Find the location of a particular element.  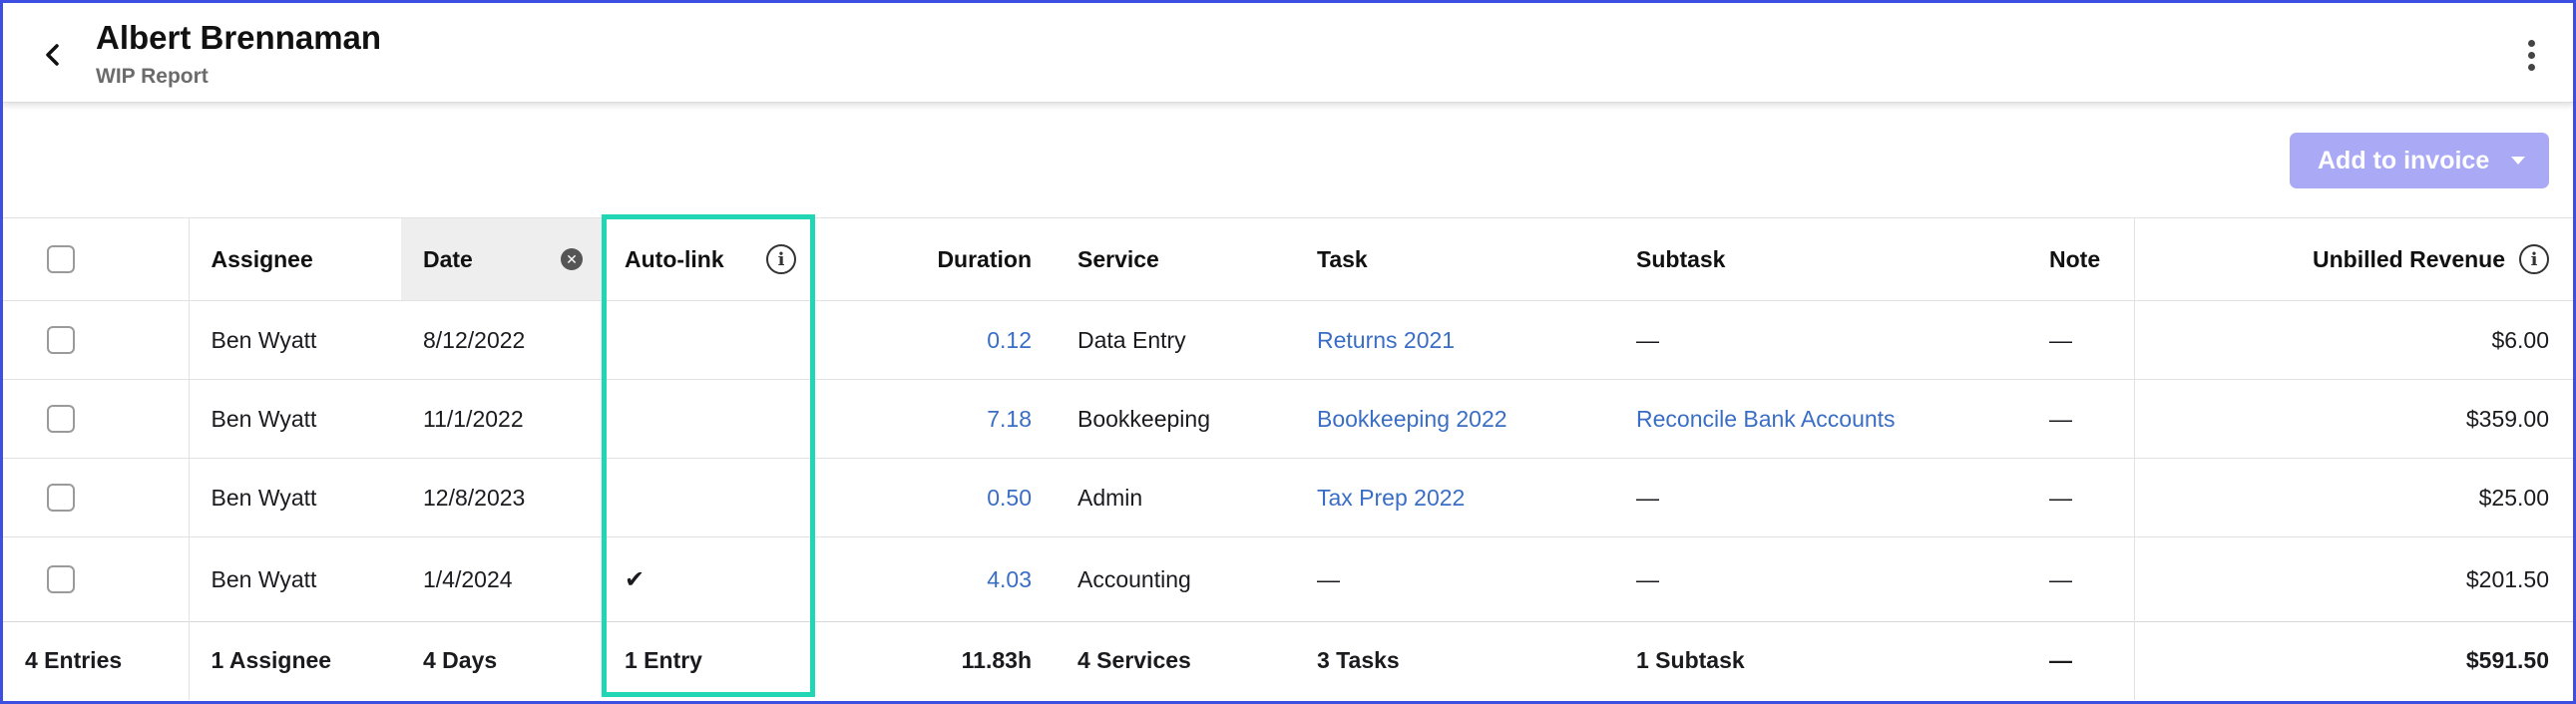

cell-date: 8/12/2022 is located at coordinates (502, 340).